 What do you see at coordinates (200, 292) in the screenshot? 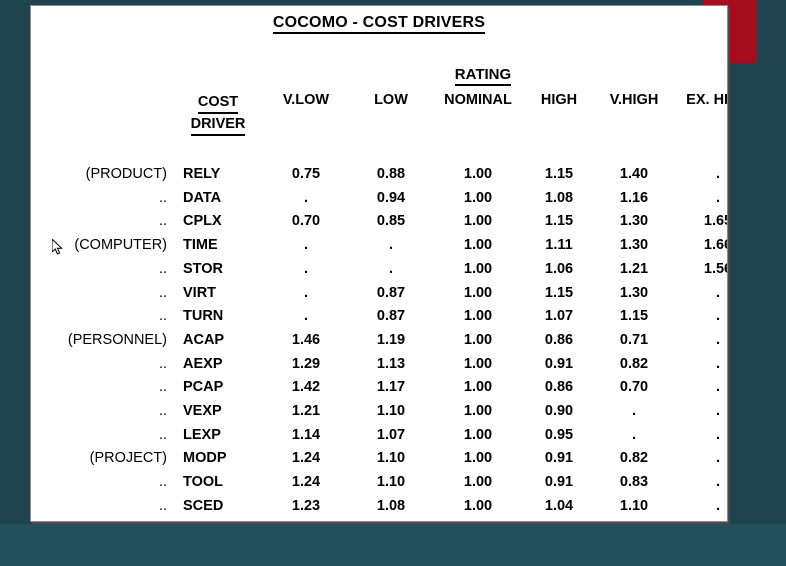
I see `cost-driver-code: VIRT` at bounding box center [200, 292].